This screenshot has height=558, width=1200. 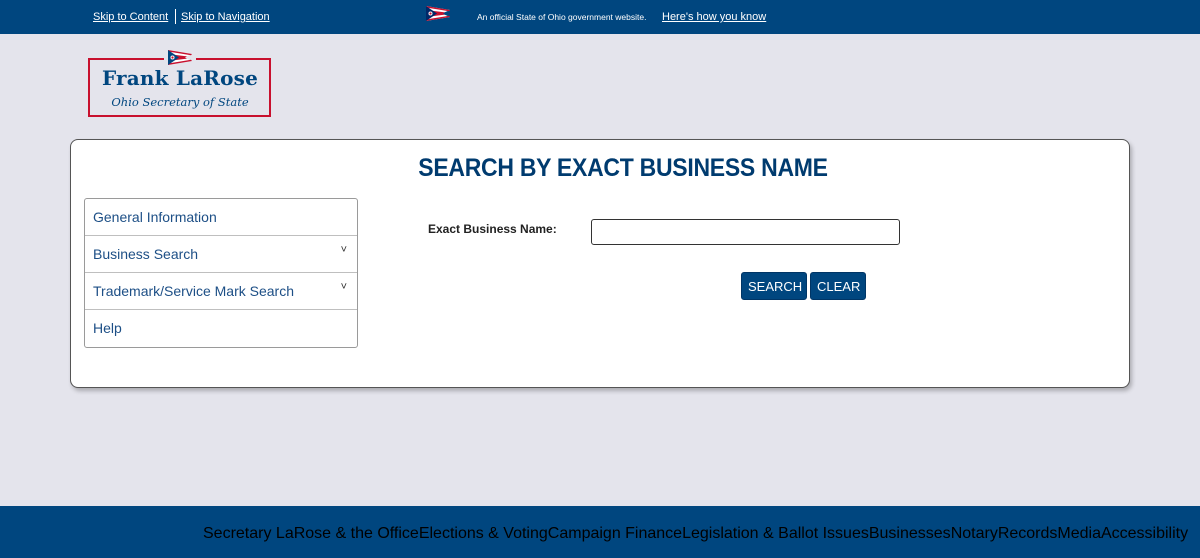 What do you see at coordinates (130, 17) in the screenshot?
I see `skip-to-content-link: Skip to Content` at bounding box center [130, 17].